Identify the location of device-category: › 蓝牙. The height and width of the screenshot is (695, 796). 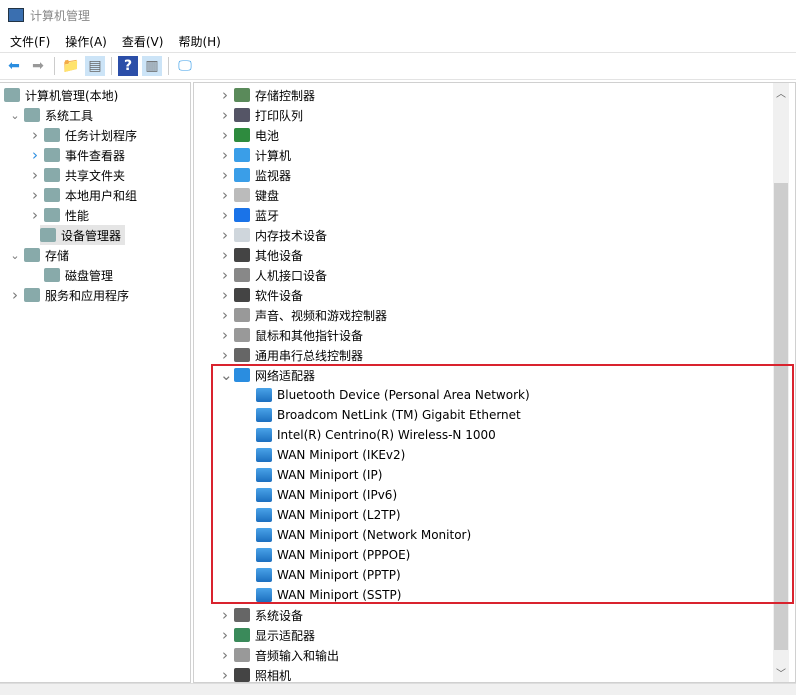
(249, 215).